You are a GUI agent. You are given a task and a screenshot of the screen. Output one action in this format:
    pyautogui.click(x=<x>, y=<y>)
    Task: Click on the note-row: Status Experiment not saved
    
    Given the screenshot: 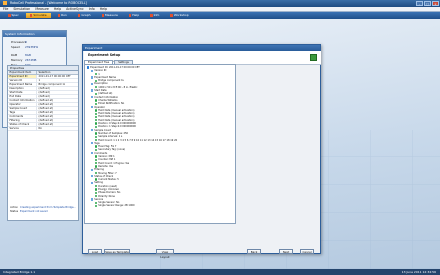 What is the action you would take?
    pyautogui.click(x=29, y=211)
    